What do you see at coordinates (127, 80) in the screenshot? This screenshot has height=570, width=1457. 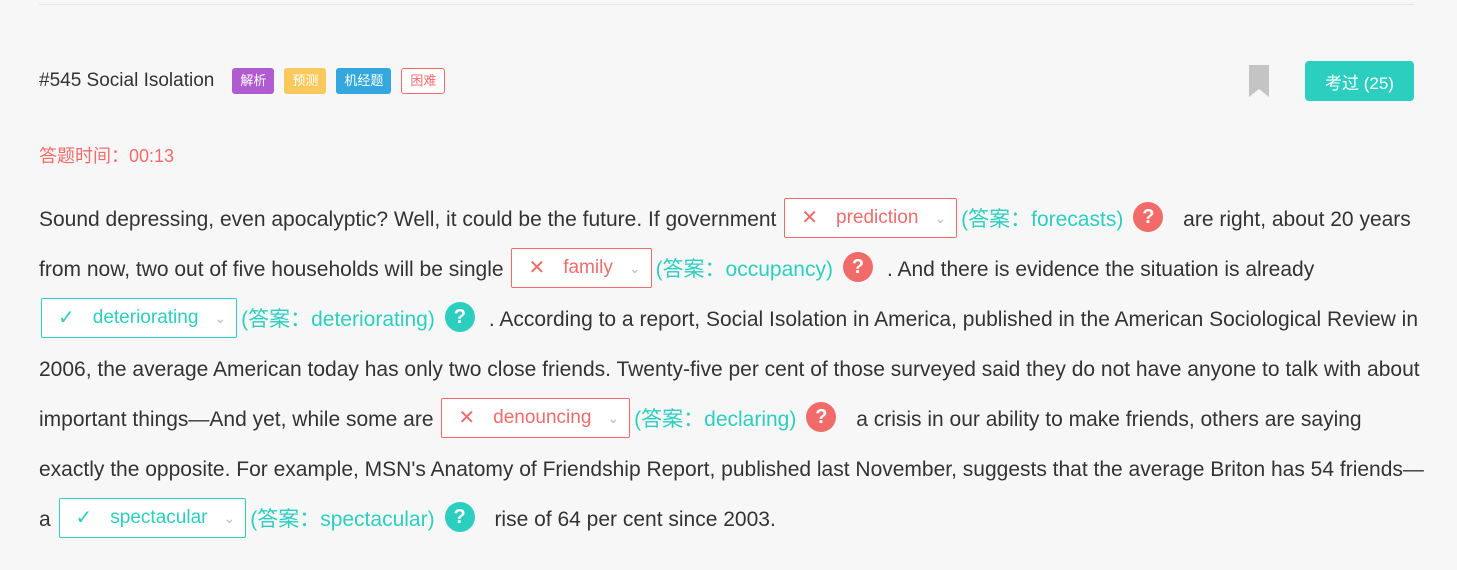 I see `question-title: #545 Social Isolation` at bounding box center [127, 80].